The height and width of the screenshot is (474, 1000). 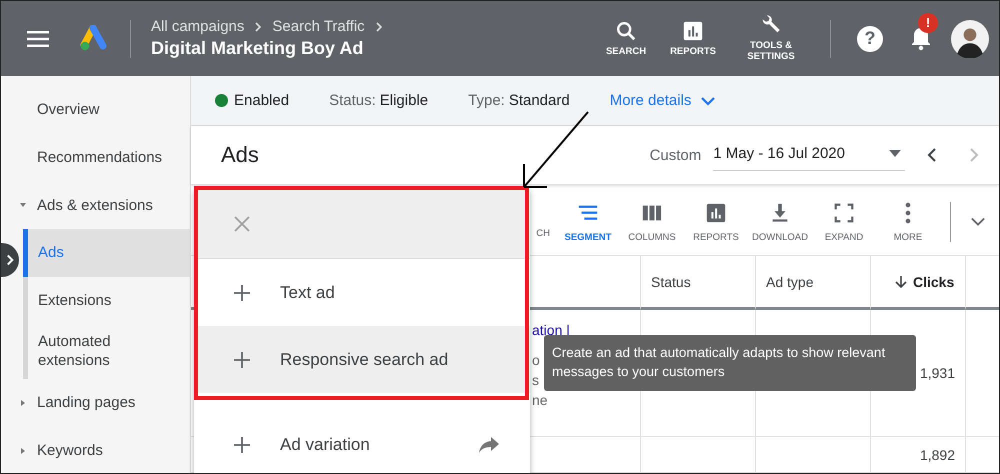 I want to click on sidebar-group: Ads & extensions, so click(x=95, y=205).